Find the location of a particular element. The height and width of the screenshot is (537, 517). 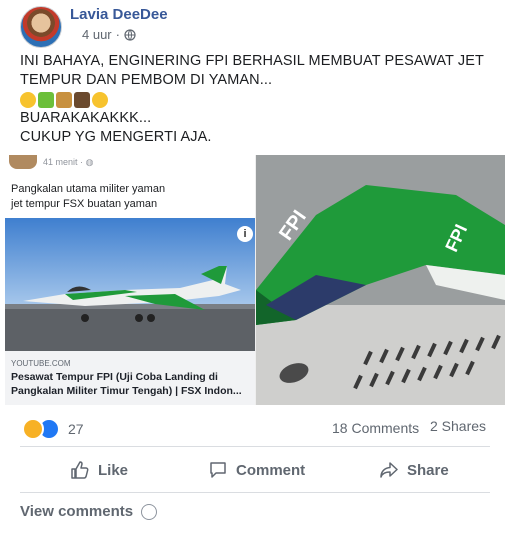

author-avatar is located at coordinates (41, 27).